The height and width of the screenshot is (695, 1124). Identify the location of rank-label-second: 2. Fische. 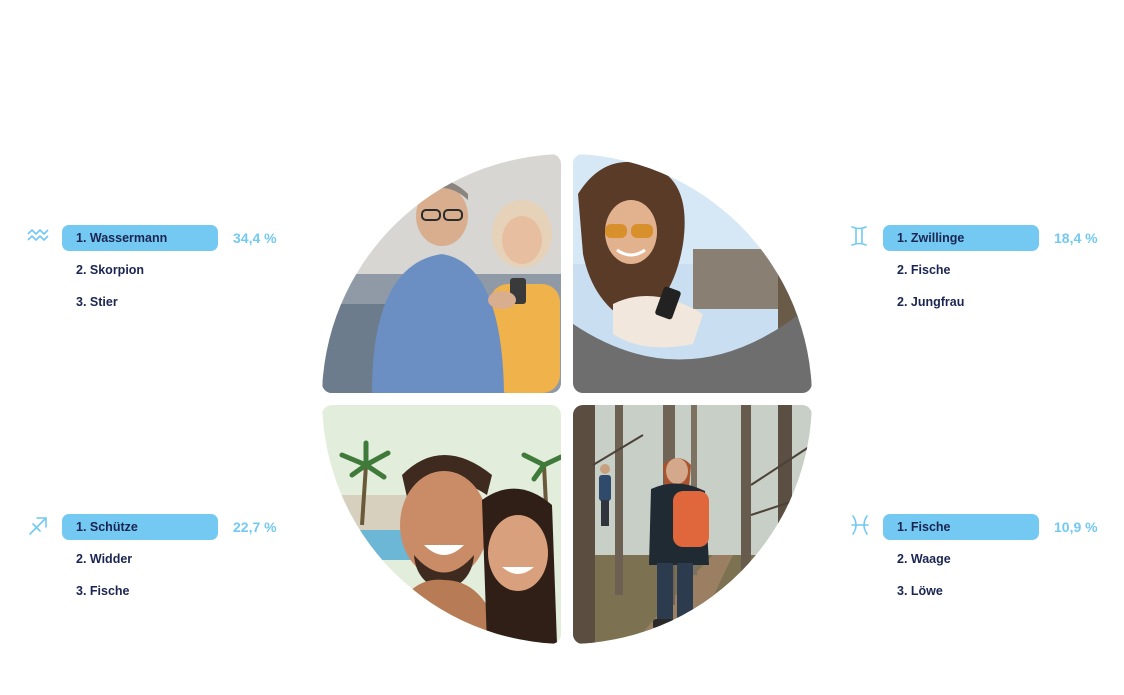
(924, 270).